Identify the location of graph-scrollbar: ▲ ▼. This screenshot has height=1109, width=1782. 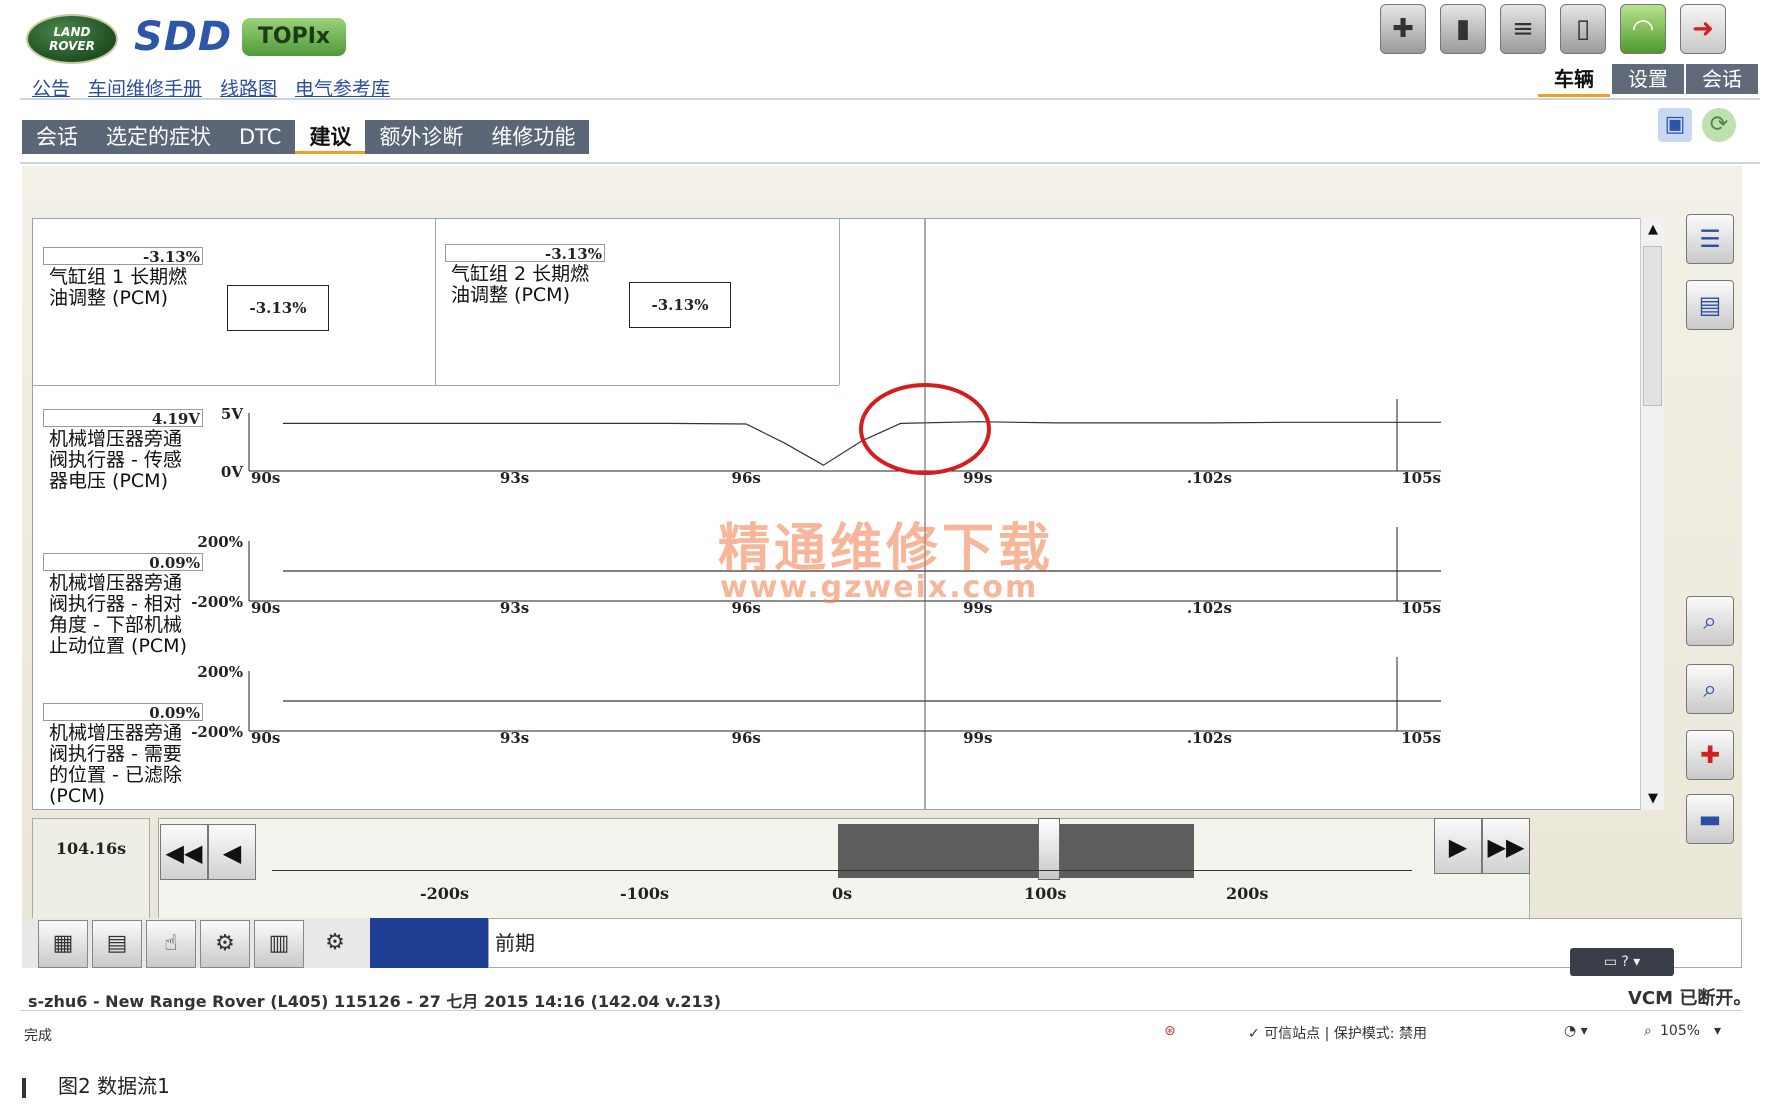
(1652, 514).